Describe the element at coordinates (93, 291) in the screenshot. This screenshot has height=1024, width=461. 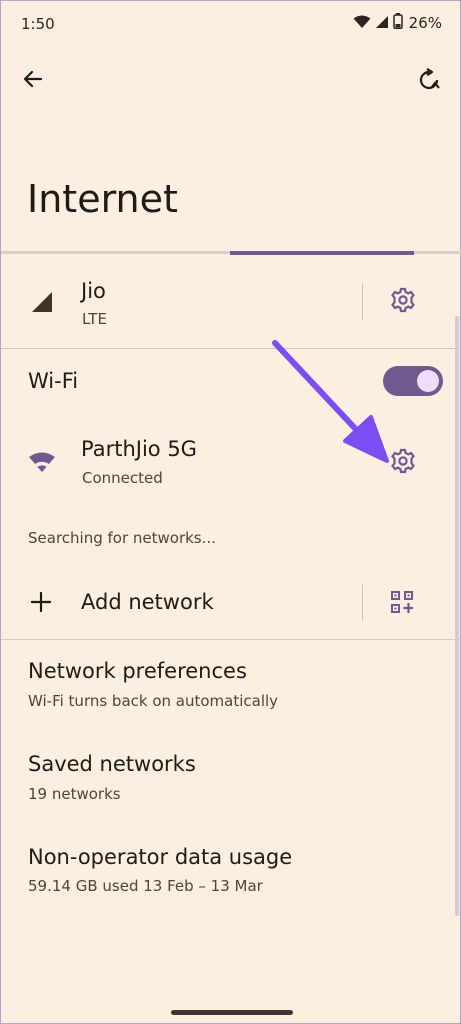
I see `mobile-network-name: Jio` at that location.